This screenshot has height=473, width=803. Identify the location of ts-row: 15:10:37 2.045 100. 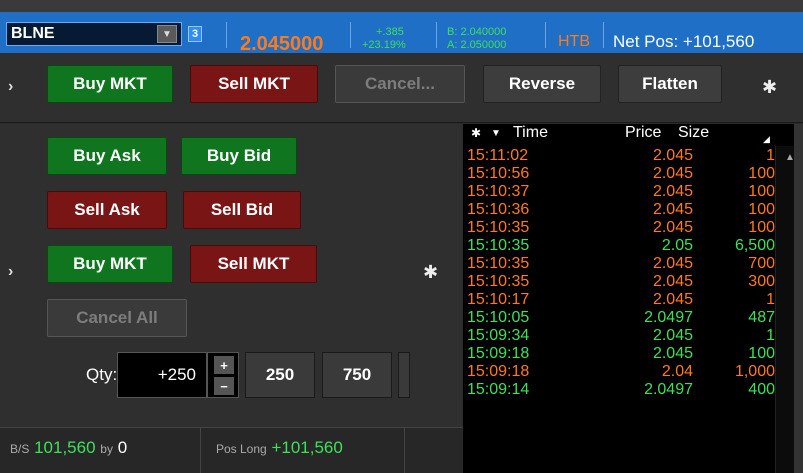
(619, 192).